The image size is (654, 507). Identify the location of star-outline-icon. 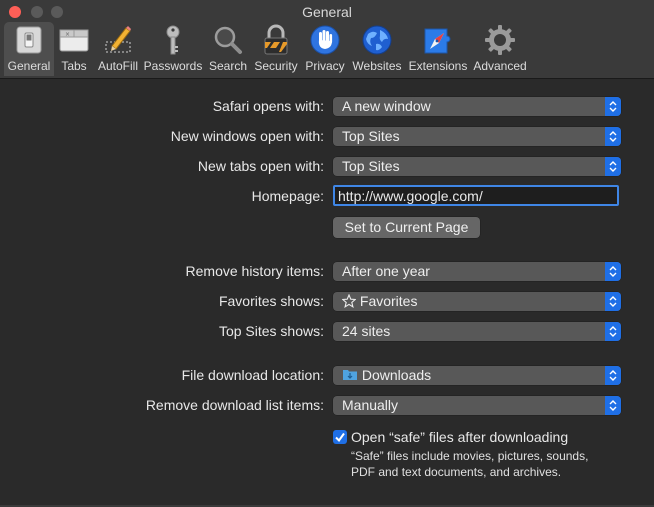
(349, 300).